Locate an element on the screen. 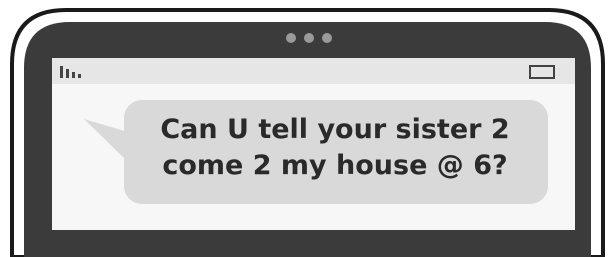 The width and height of the screenshot is (615, 257). phone-lower-bezel is located at coordinates (307, 248).